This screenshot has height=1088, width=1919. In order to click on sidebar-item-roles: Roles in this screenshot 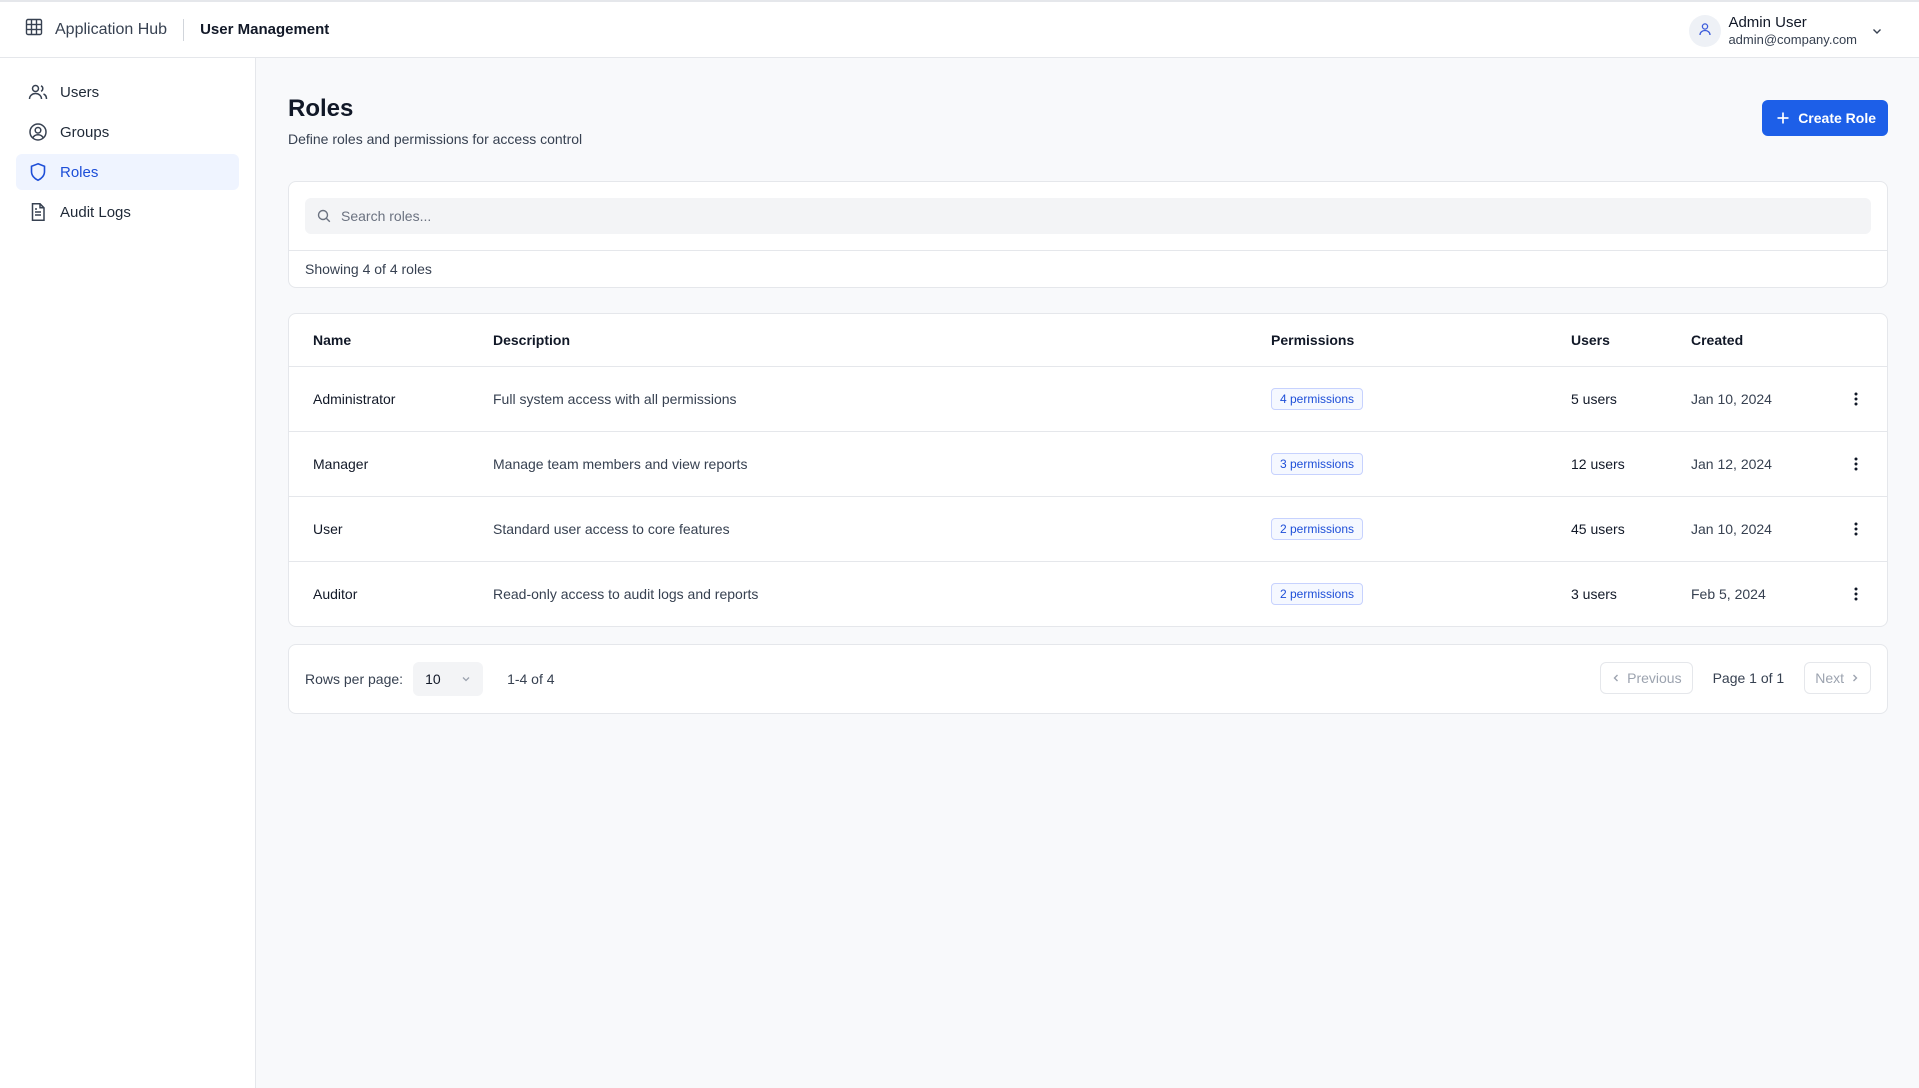, I will do `click(127, 172)`.